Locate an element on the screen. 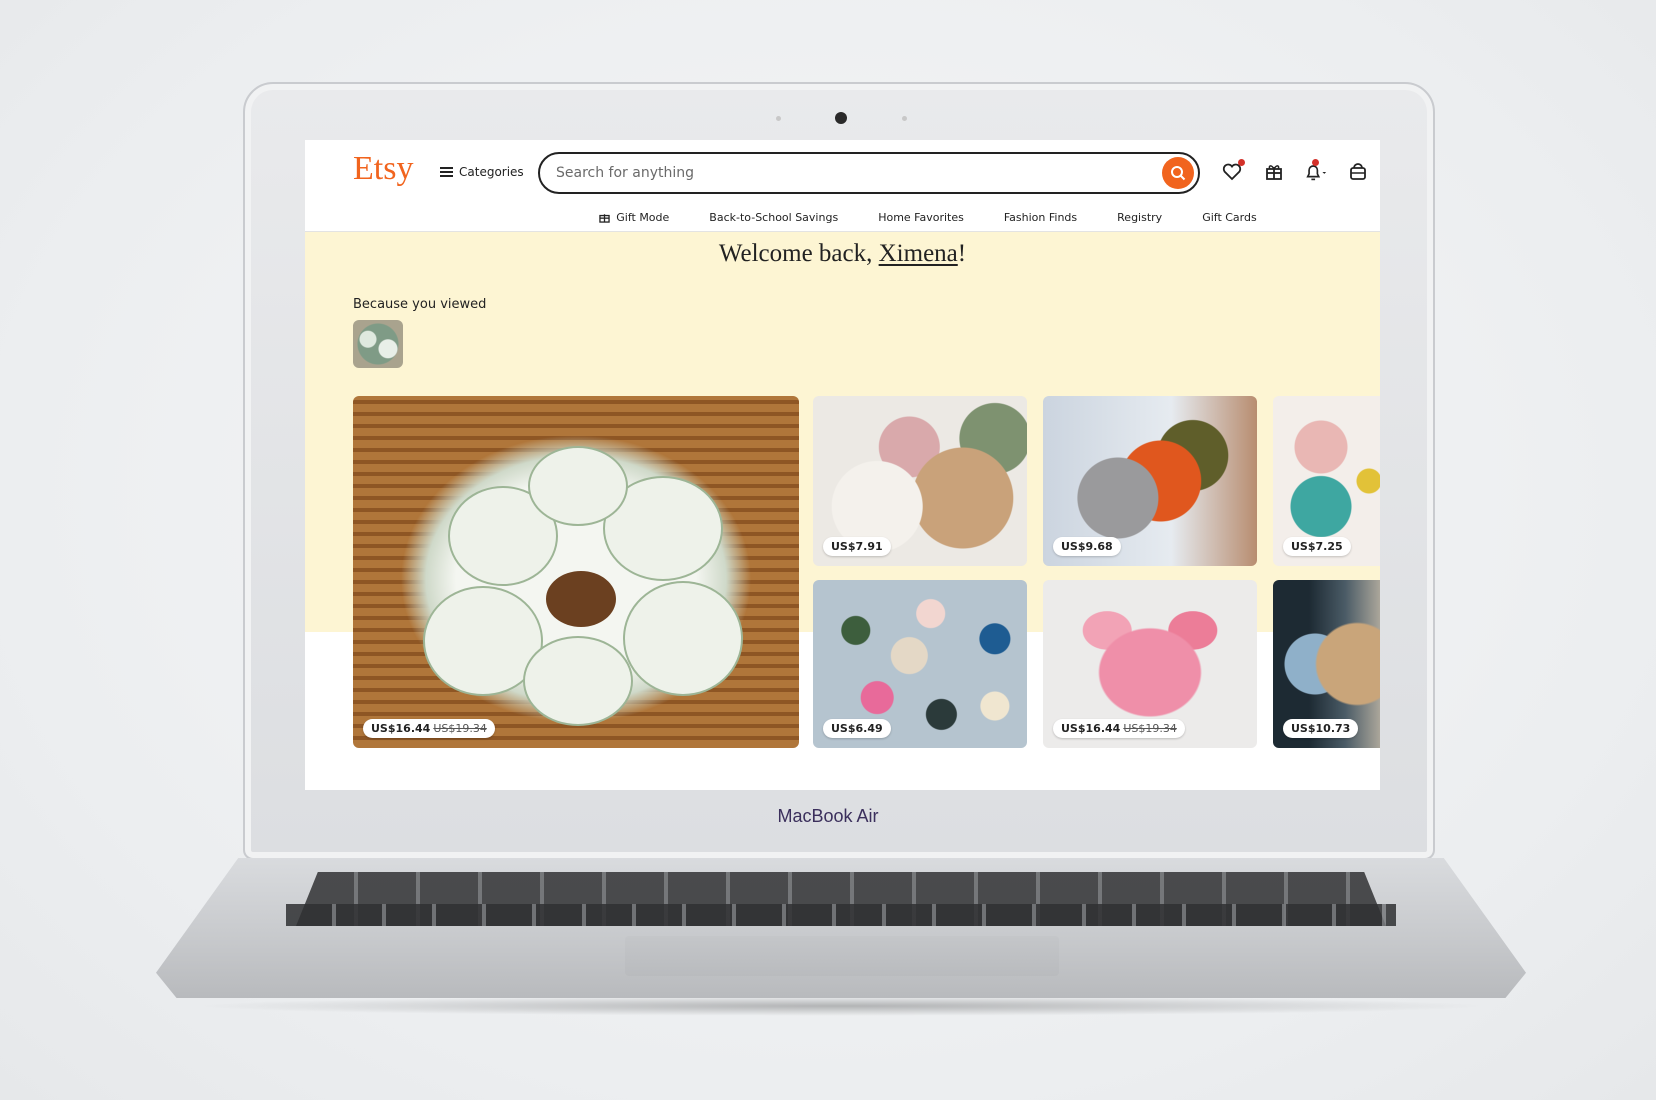  user-name-link: Ximena is located at coordinates (918, 253).